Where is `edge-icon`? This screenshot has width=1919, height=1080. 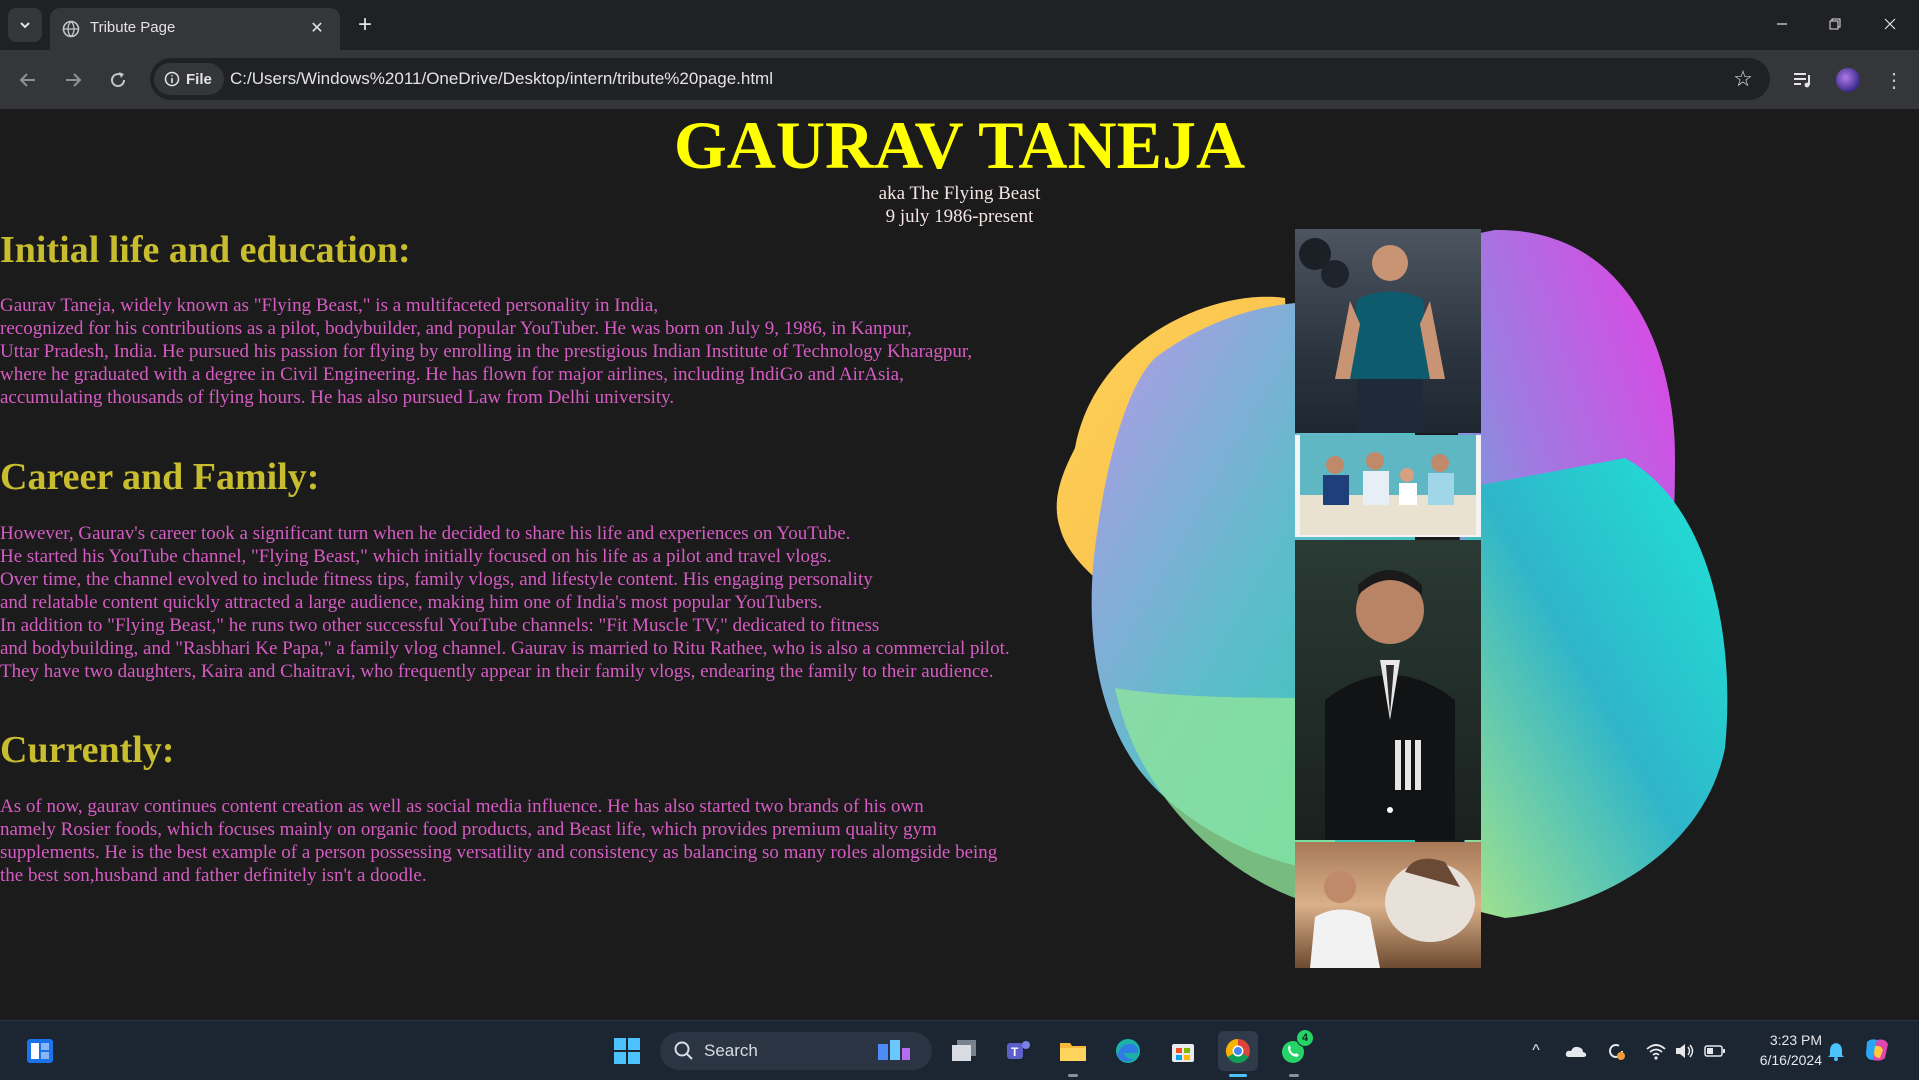 edge-icon is located at coordinates (1128, 1051).